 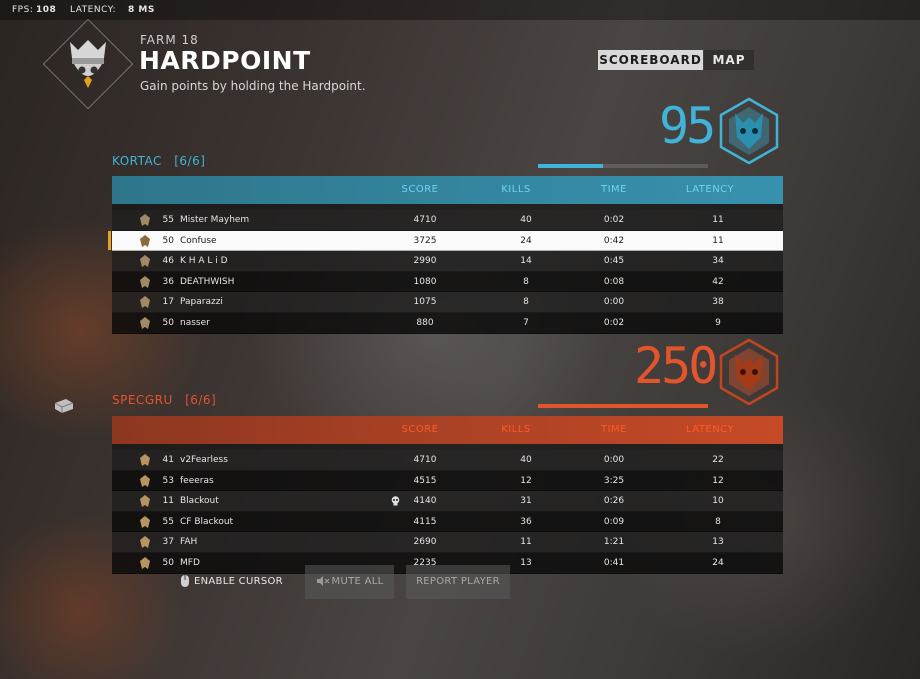 I want to click on enable-cursor-button: ENABLE CURSOR, so click(x=235, y=582).